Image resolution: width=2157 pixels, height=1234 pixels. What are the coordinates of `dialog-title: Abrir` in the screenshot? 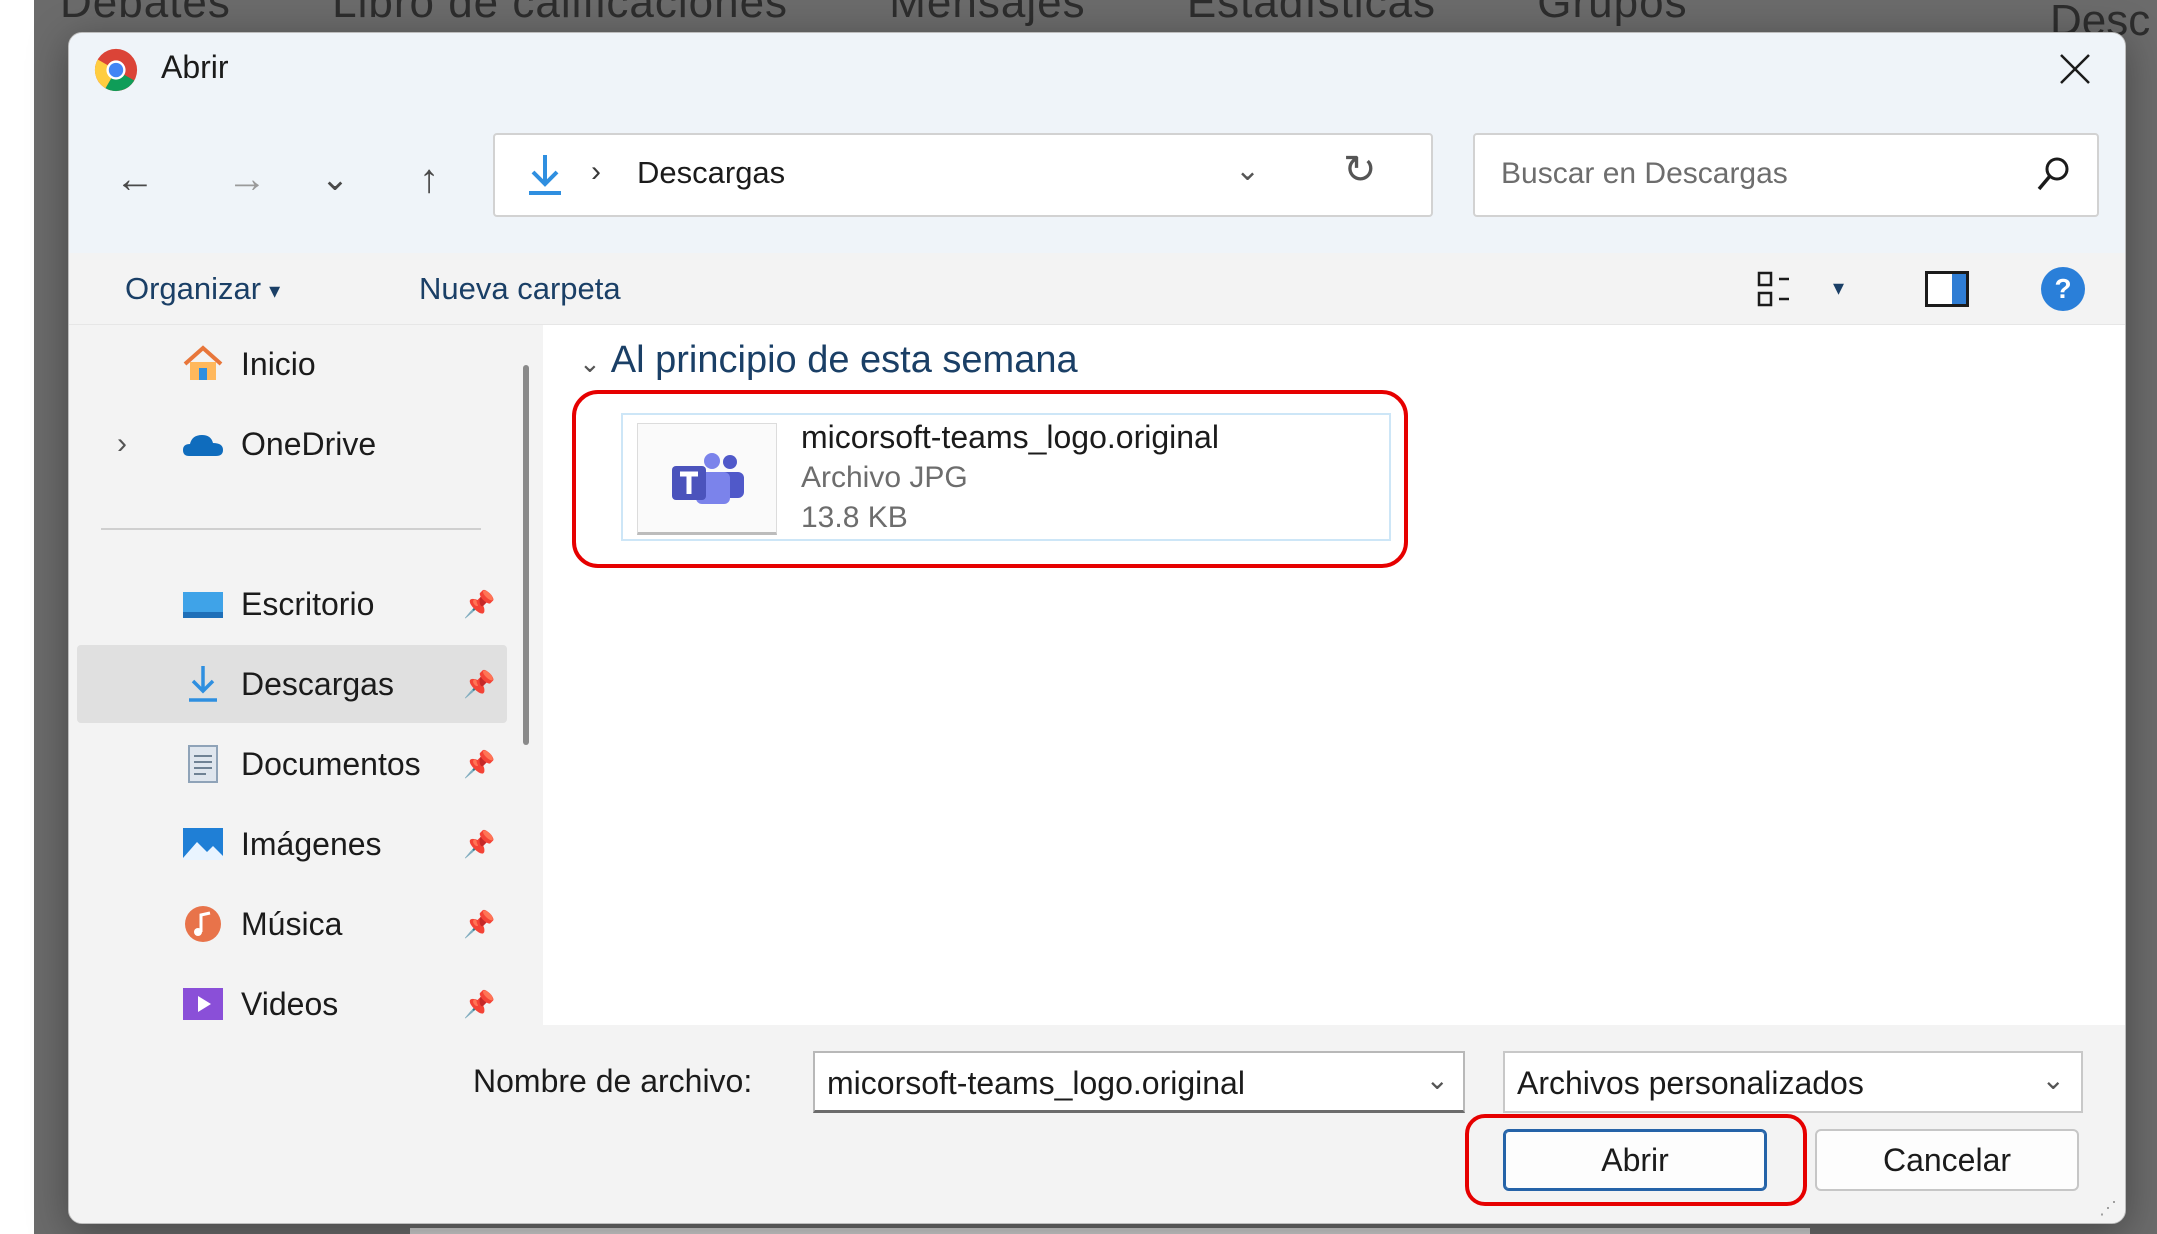 It's located at (195, 67).